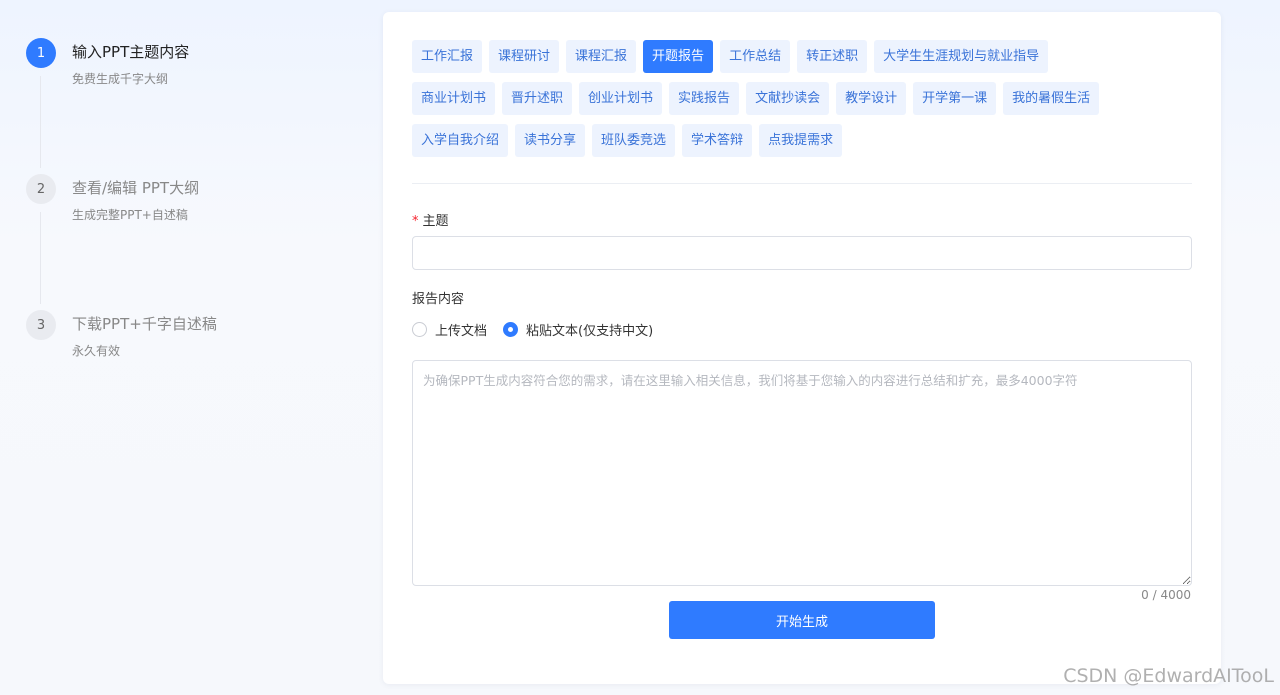 The height and width of the screenshot is (695, 1280). Describe the element at coordinates (802, 620) in the screenshot. I see `start-generate-button: 开始生成` at that location.